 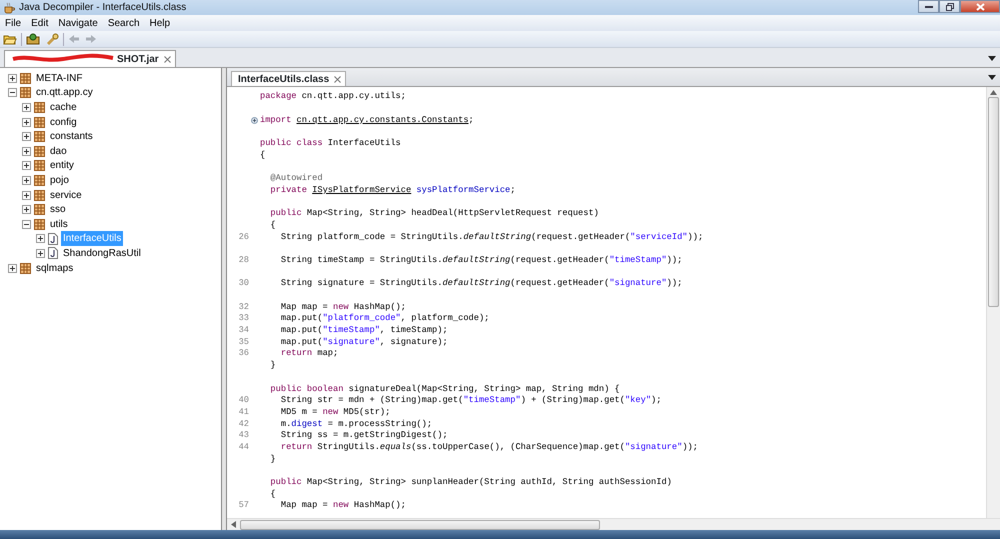 What do you see at coordinates (434, 214) in the screenshot?
I see `code-line: public Map<String, String> headDeal(HttpServletRequest request)` at bounding box center [434, 214].